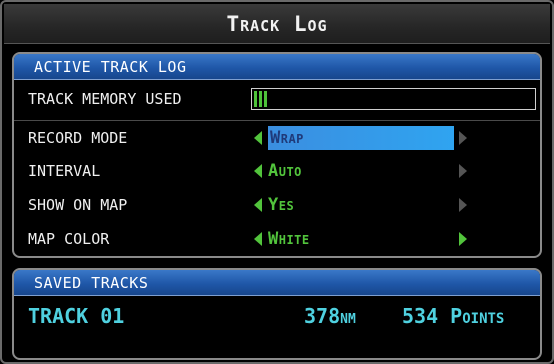  I want to click on show-on-map-value: Yes, so click(281, 205).